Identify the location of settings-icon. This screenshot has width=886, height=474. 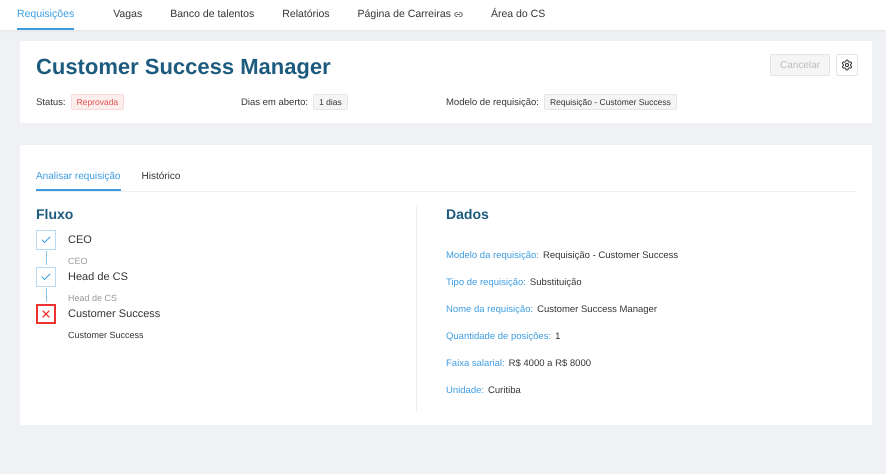
(847, 65).